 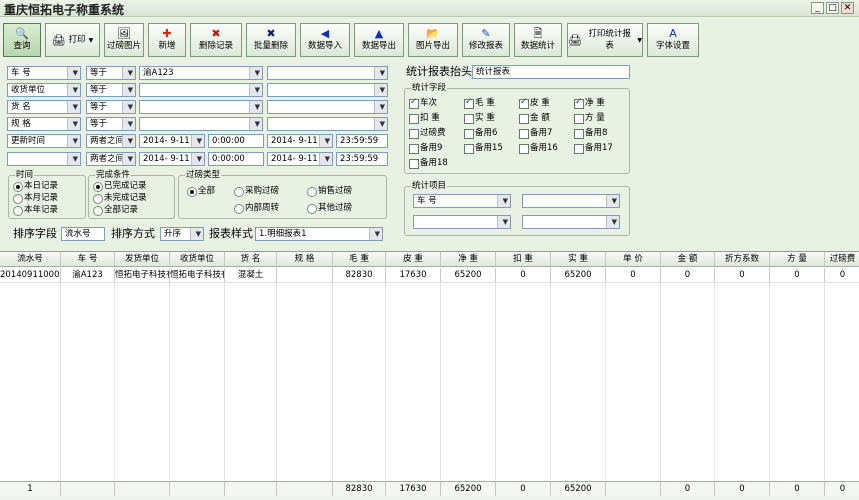 What do you see at coordinates (424, 118) in the screenshot?
I see `stat-field-checkbox: 扣 重` at bounding box center [424, 118].